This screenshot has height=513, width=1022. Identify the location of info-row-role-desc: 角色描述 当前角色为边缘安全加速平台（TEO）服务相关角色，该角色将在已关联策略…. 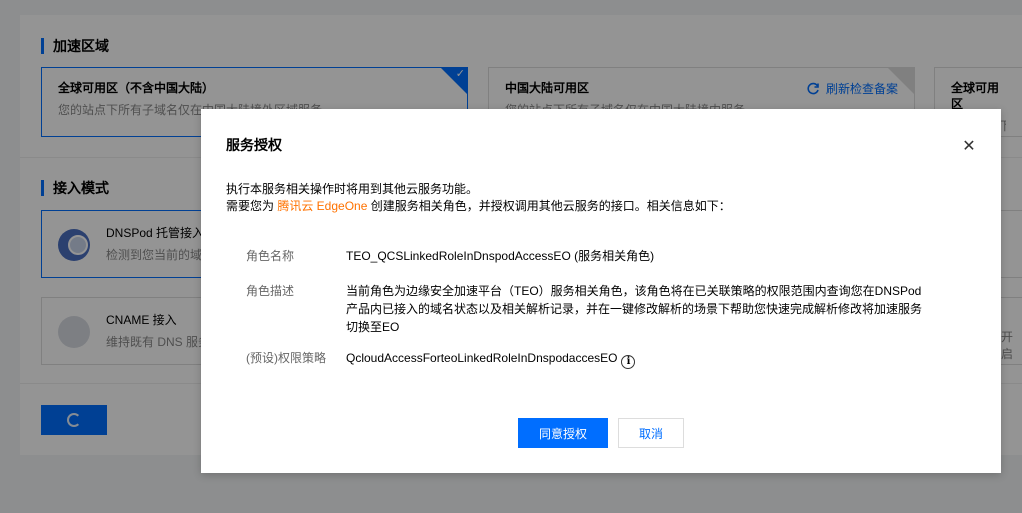
(596, 309).